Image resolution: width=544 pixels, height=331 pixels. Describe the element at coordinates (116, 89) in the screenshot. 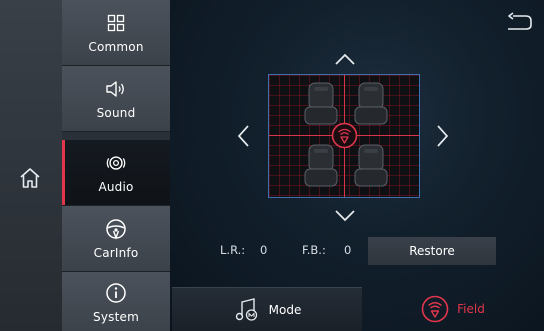

I see `speaker-icon` at that location.